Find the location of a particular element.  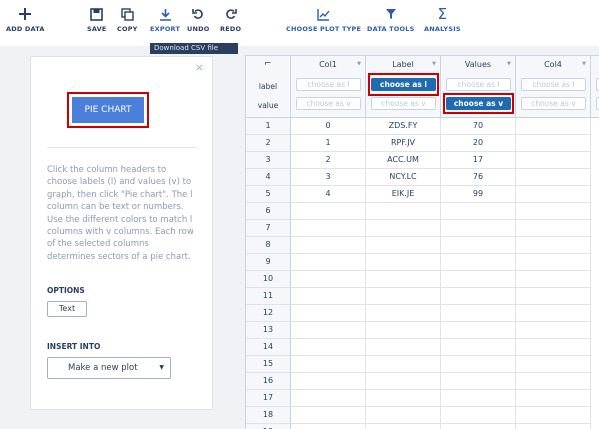

table-cell: NCY.LC is located at coordinates (403, 177).